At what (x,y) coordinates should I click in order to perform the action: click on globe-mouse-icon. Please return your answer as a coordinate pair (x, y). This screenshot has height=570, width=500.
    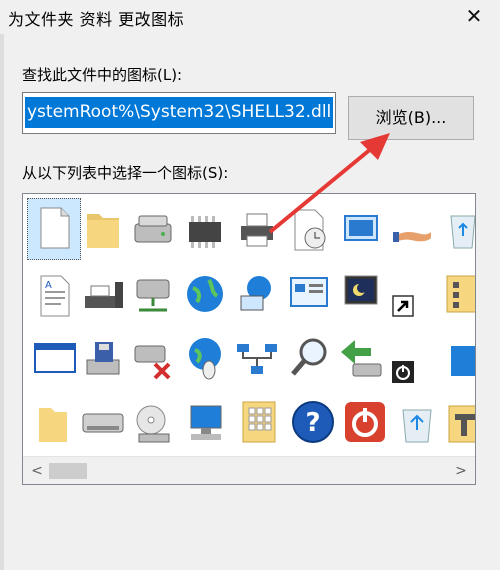
    Looking at the image, I should click on (205, 358).